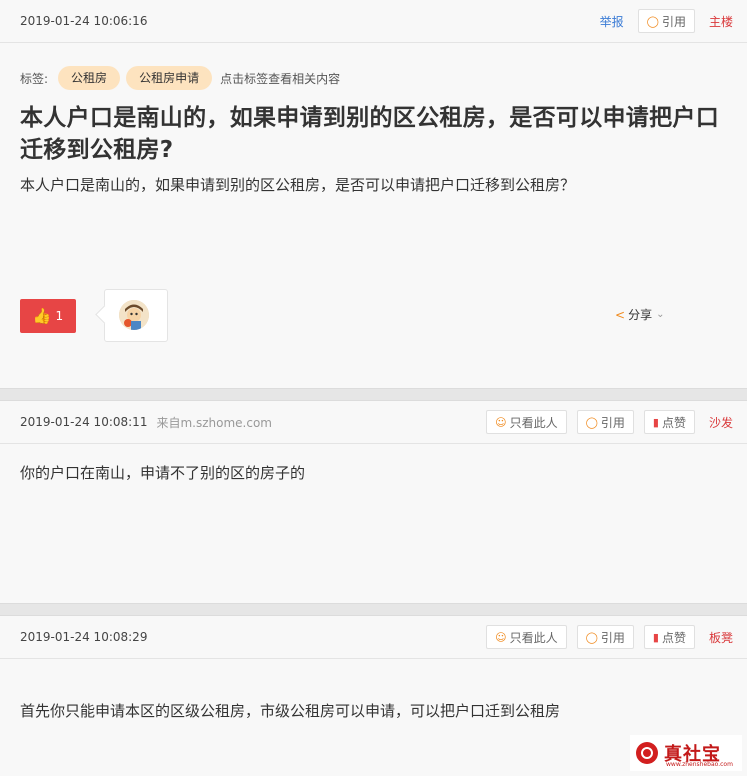 Image resolution: width=747 pixels, height=776 pixels. I want to click on op-header-bar: 2019-01-24 10:06:16 举报 ◯ 引用 主楼, so click(373, 21).